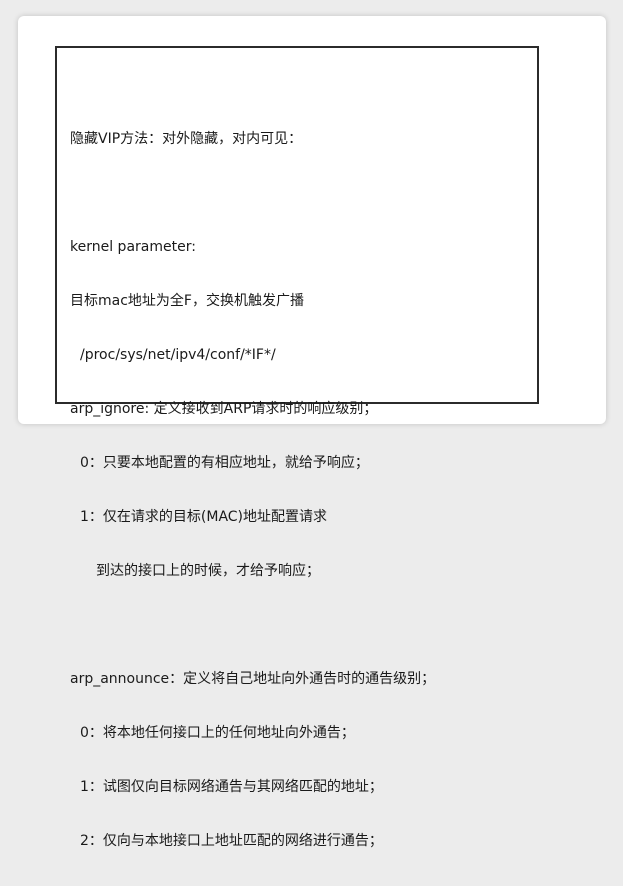 This screenshot has height=886, width=623. What do you see at coordinates (231, 841) in the screenshot?
I see `arp-announce-option-2: 2：仅向与本地接口上地址匹配的网络进行通告；` at bounding box center [231, 841].